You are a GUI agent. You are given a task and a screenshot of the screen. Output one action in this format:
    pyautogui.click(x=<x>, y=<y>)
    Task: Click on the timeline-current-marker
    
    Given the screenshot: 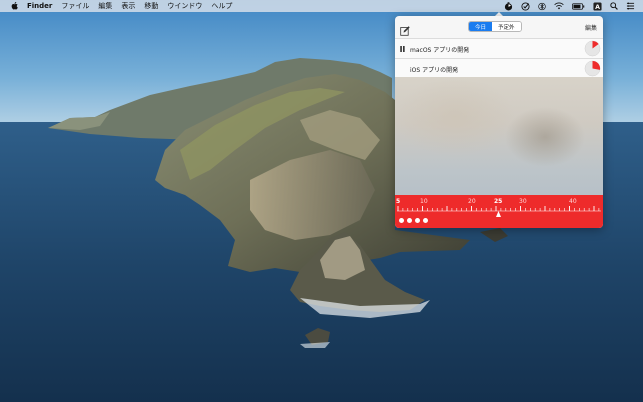 What is the action you would take?
    pyautogui.click(x=498, y=214)
    